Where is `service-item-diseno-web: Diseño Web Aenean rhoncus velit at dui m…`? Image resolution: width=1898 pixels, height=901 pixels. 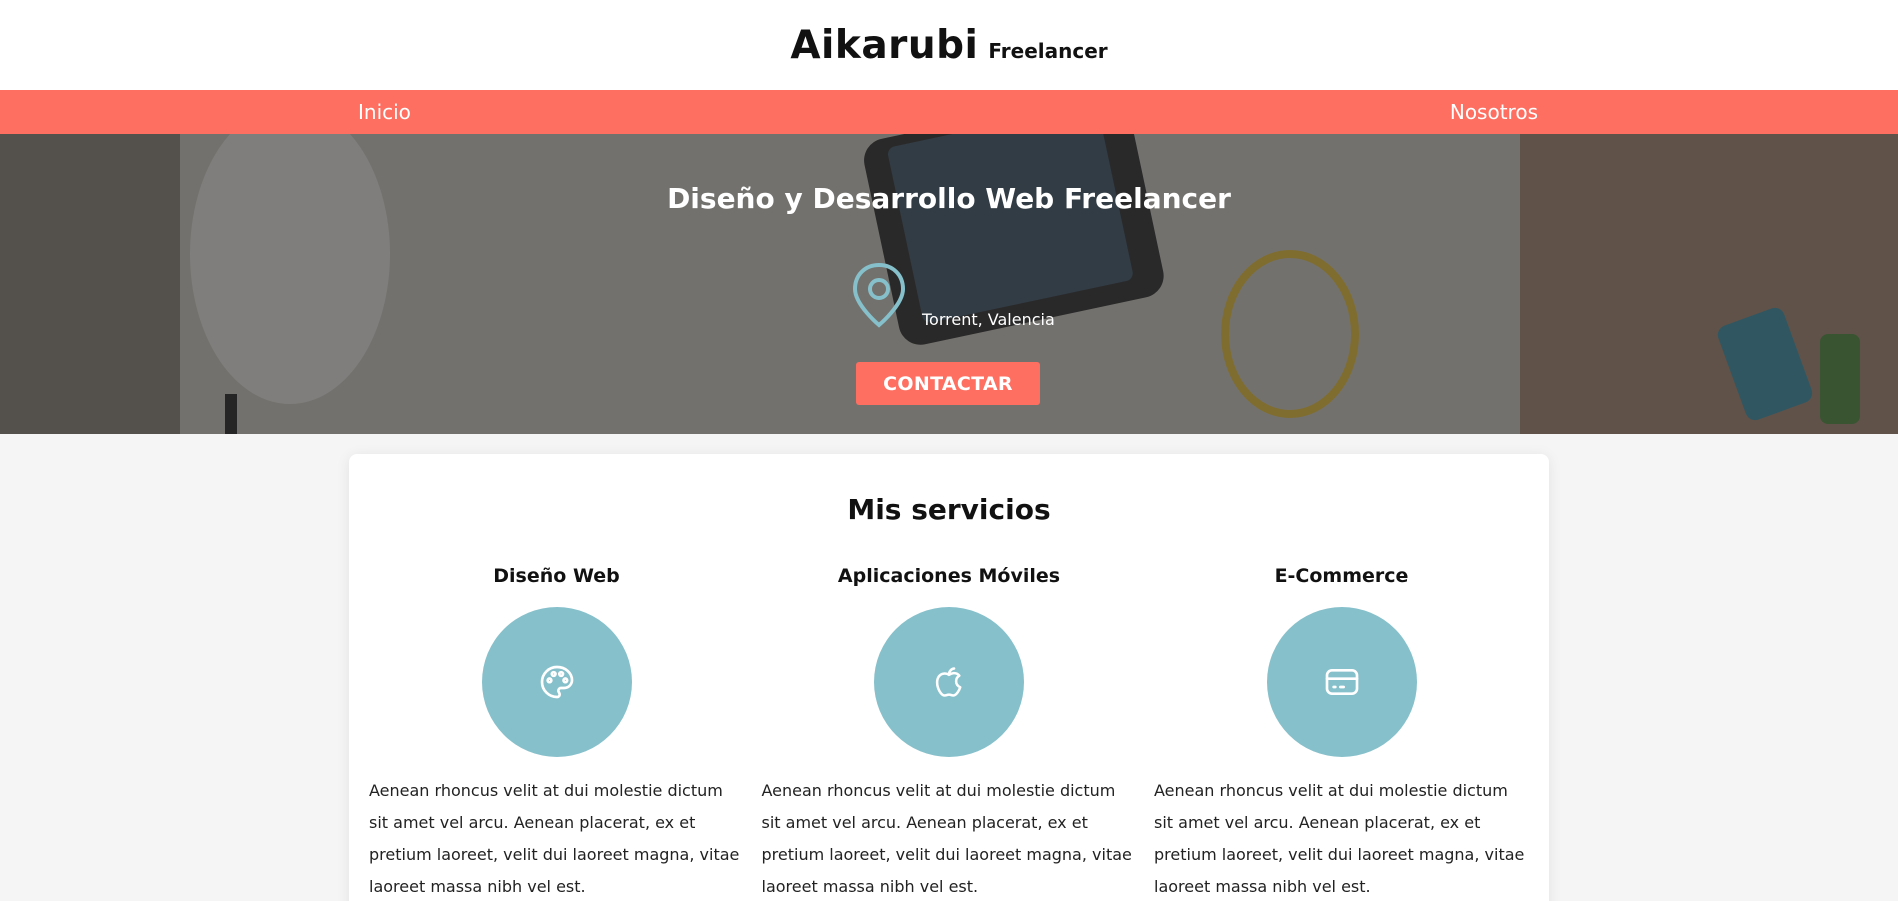
service-item-diseno-web: Diseño Web Aenean rhoncus velit at dui m… is located at coordinates (556, 732).